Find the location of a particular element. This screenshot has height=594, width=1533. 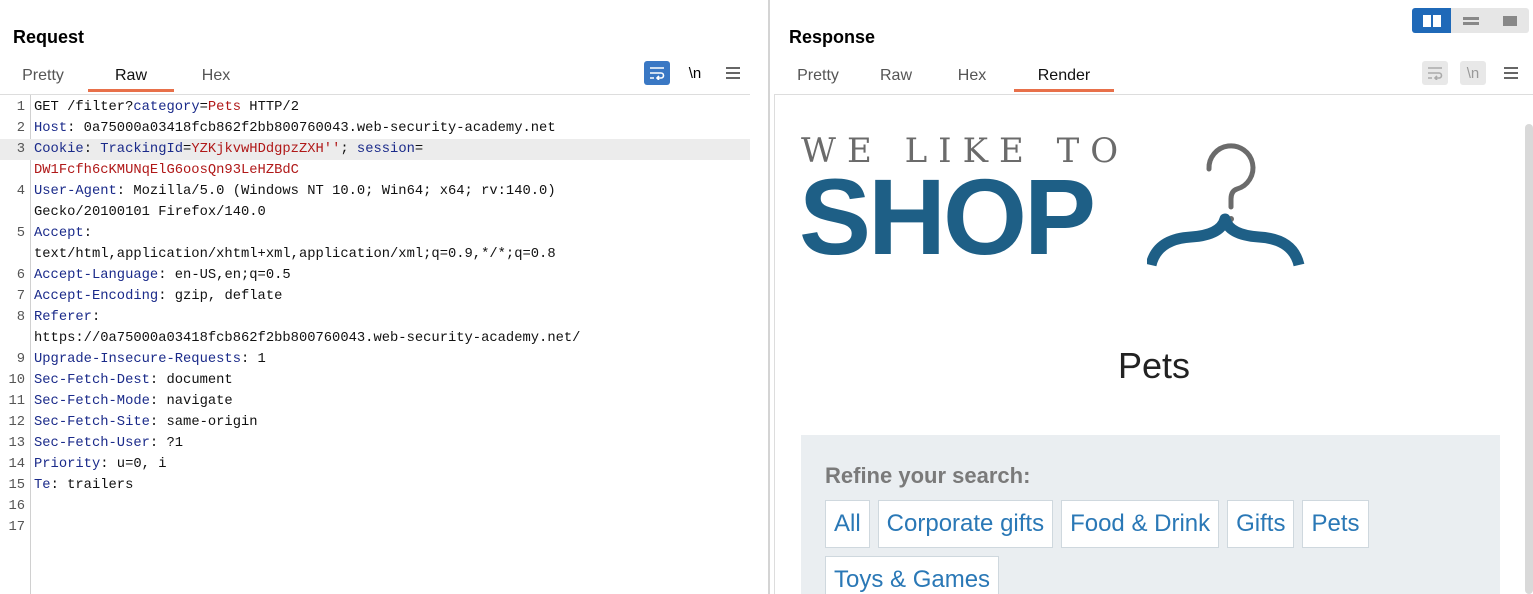

filter-link: Food & Drink is located at coordinates (1140, 524).